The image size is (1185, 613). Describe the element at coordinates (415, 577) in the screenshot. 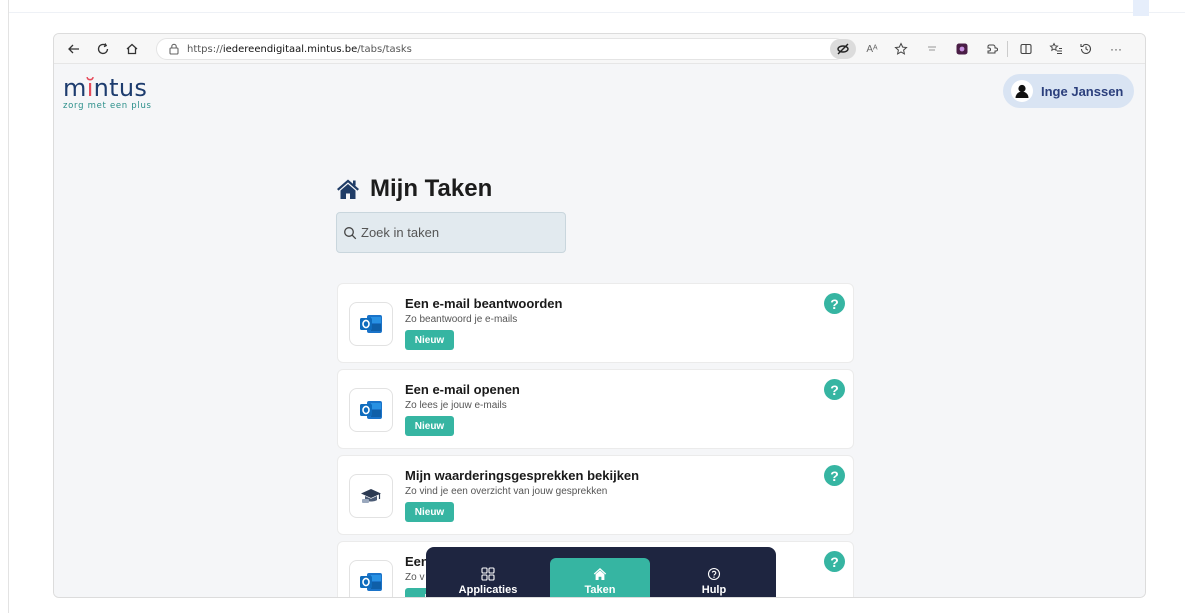

I see `task-subtitle: Zo v` at that location.